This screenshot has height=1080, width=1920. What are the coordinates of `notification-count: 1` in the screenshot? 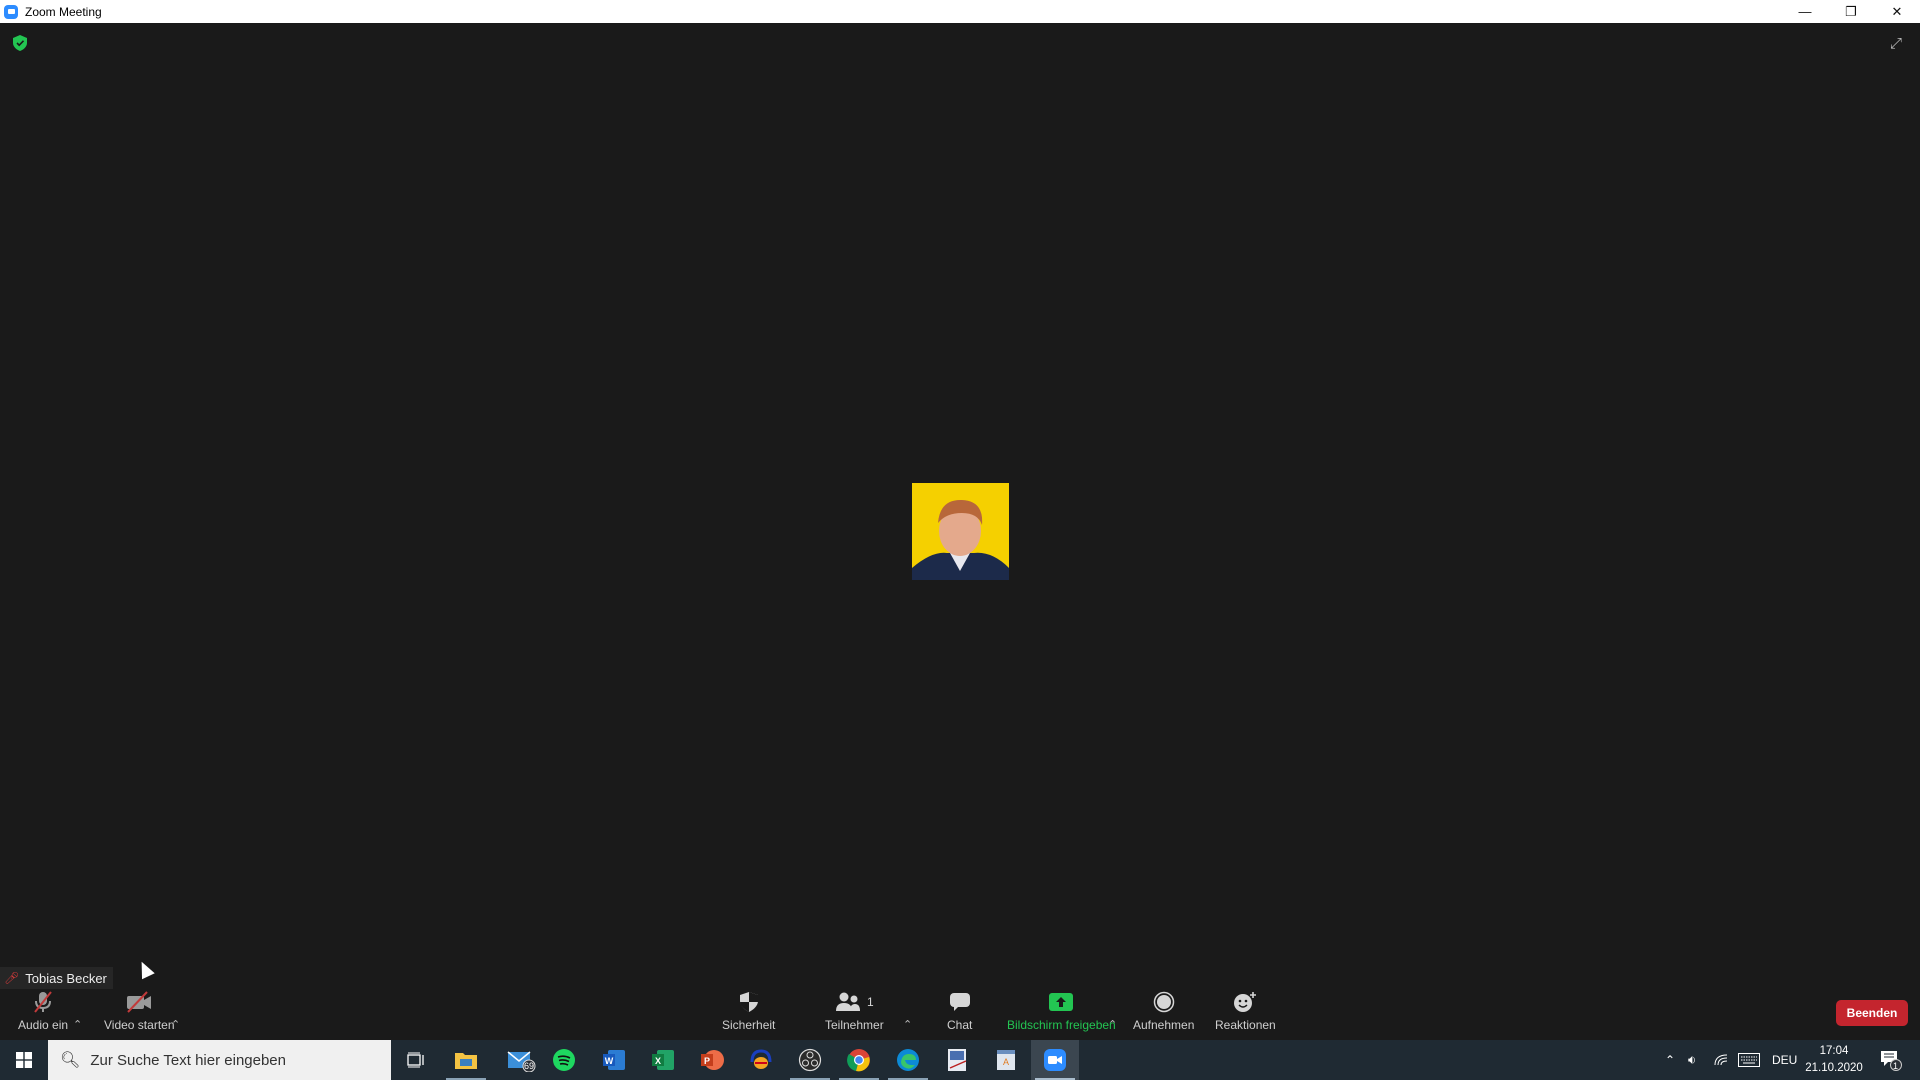 It's located at (1896, 1066).